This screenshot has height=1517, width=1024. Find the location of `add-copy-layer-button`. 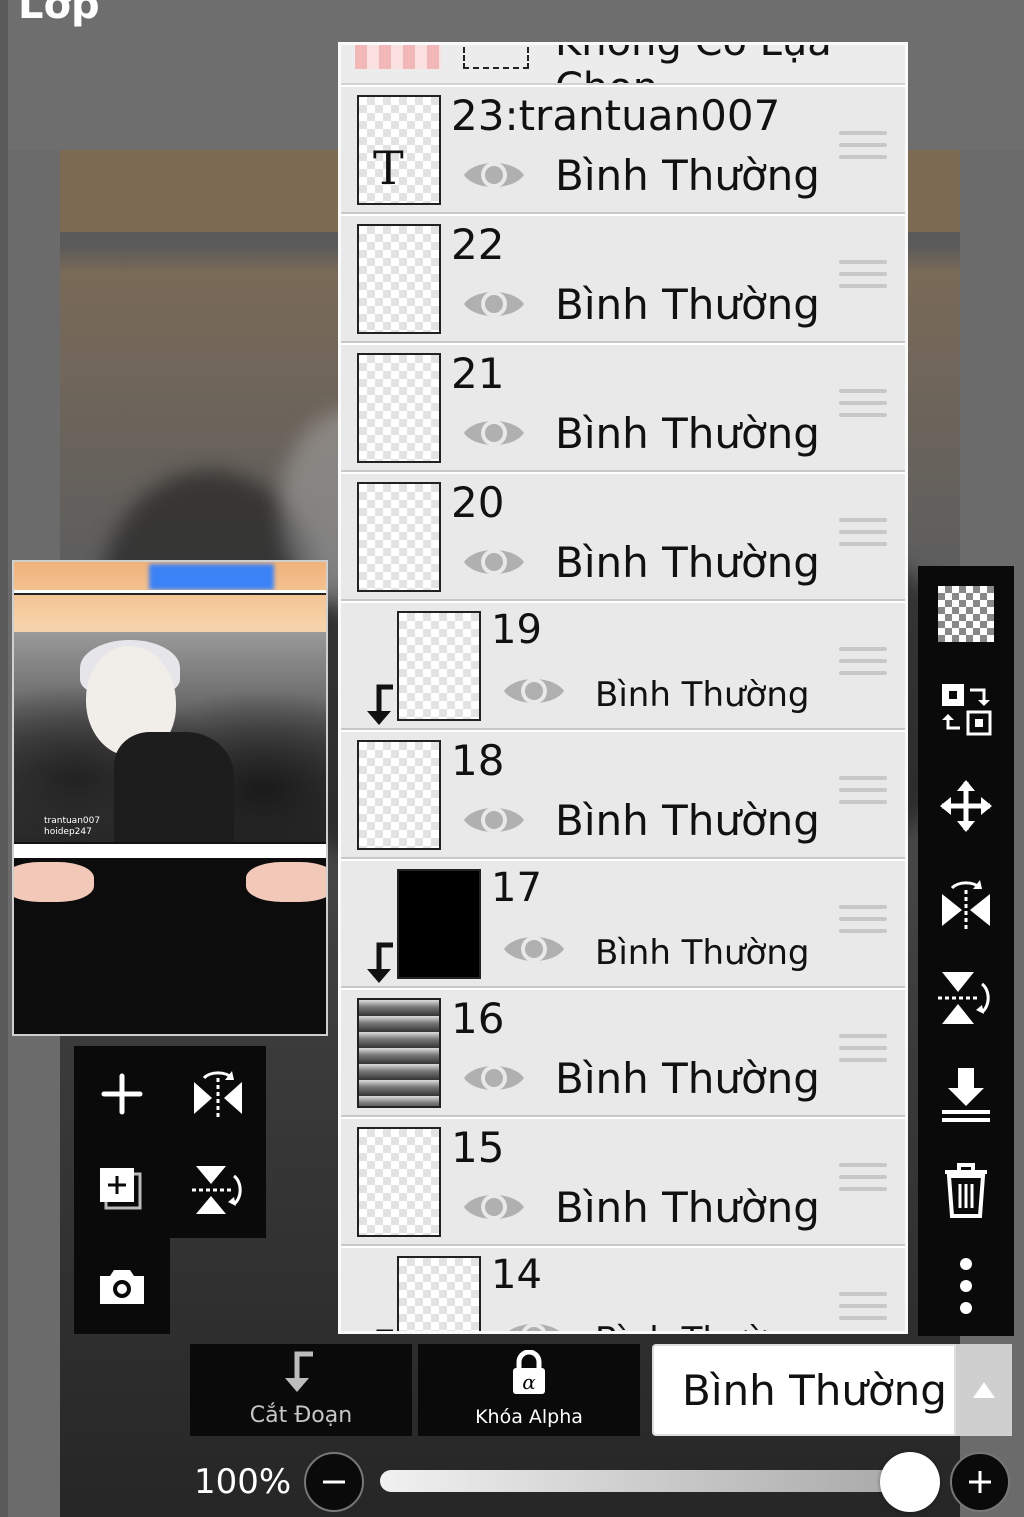

add-copy-layer-button is located at coordinates (122, 1190).